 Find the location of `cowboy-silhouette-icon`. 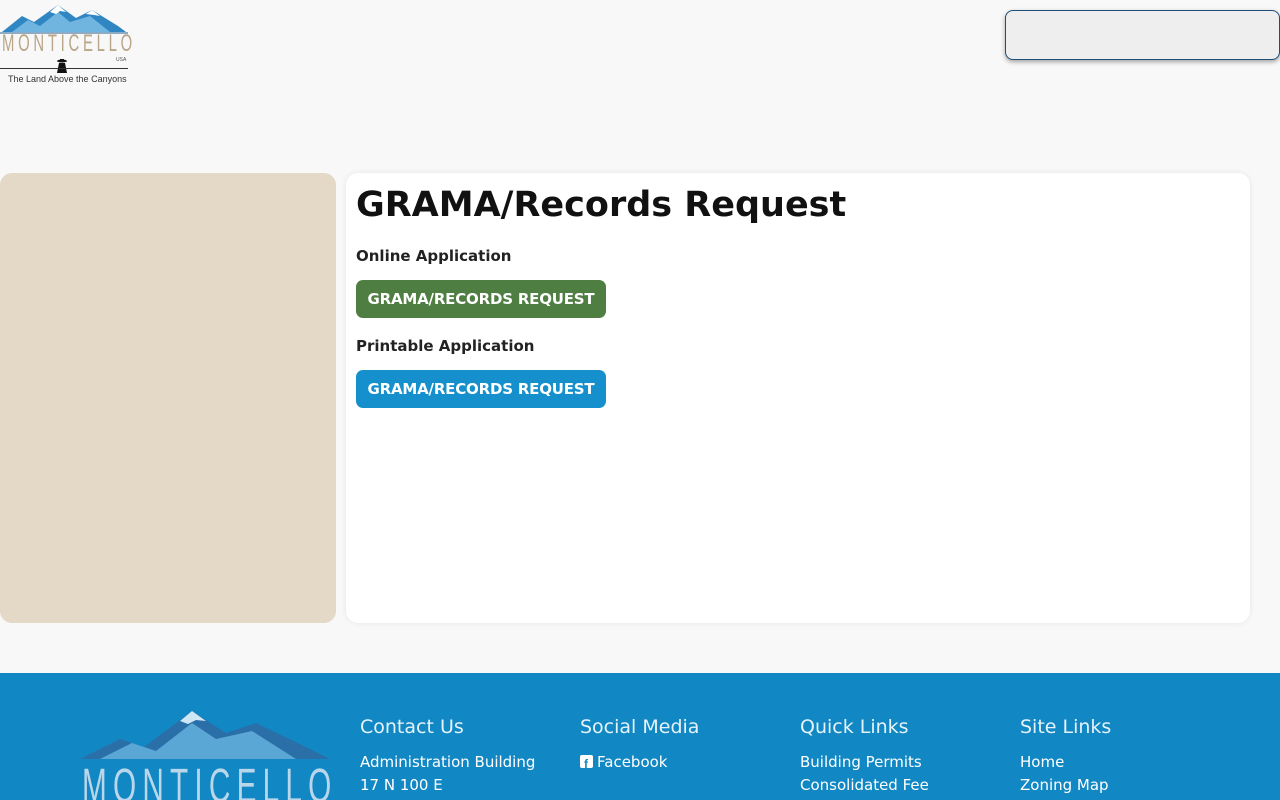

cowboy-silhouette-icon is located at coordinates (62, 66).